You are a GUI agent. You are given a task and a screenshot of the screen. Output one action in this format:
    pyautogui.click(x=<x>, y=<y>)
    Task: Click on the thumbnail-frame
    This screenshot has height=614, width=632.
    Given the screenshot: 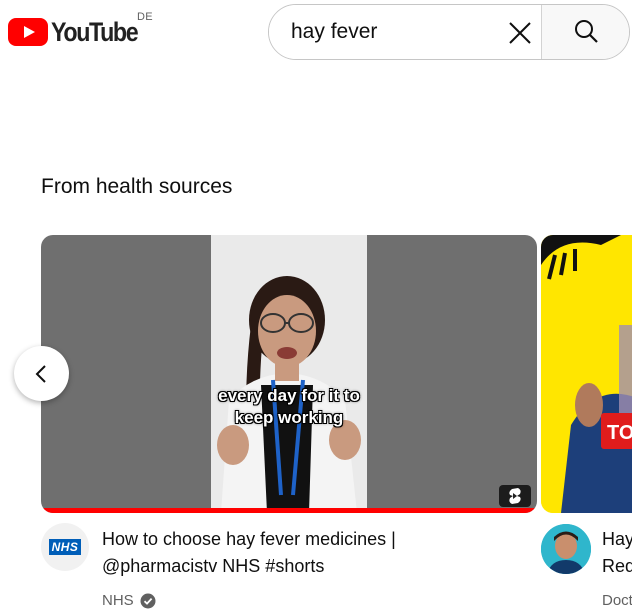 What is the action you would take?
    pyautogui.click(x=289, y=374)
    